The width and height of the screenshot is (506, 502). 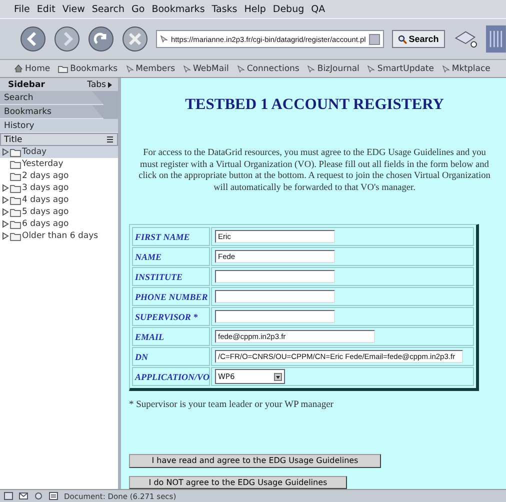 I want to click on field-label: APPLICATION/VO, so click(x=171, y=376).